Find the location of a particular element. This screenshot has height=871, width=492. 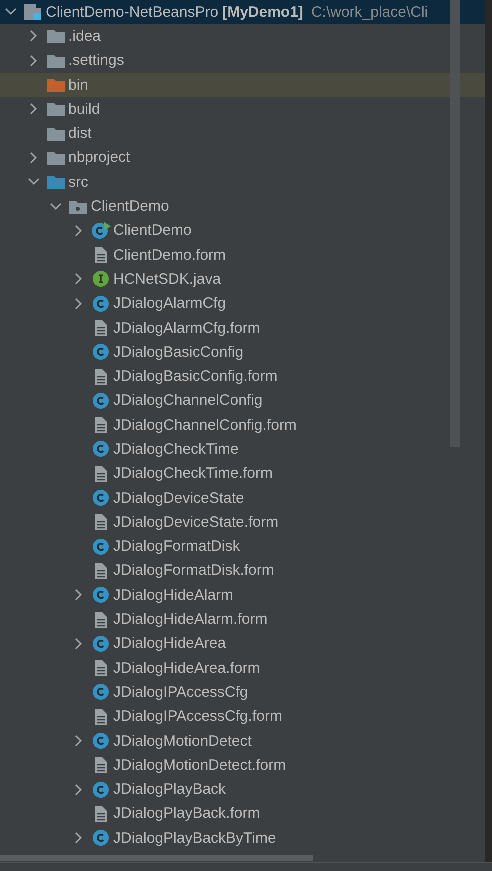

tree-item: JDialogPlayBack is located at coordinates (170, 789).